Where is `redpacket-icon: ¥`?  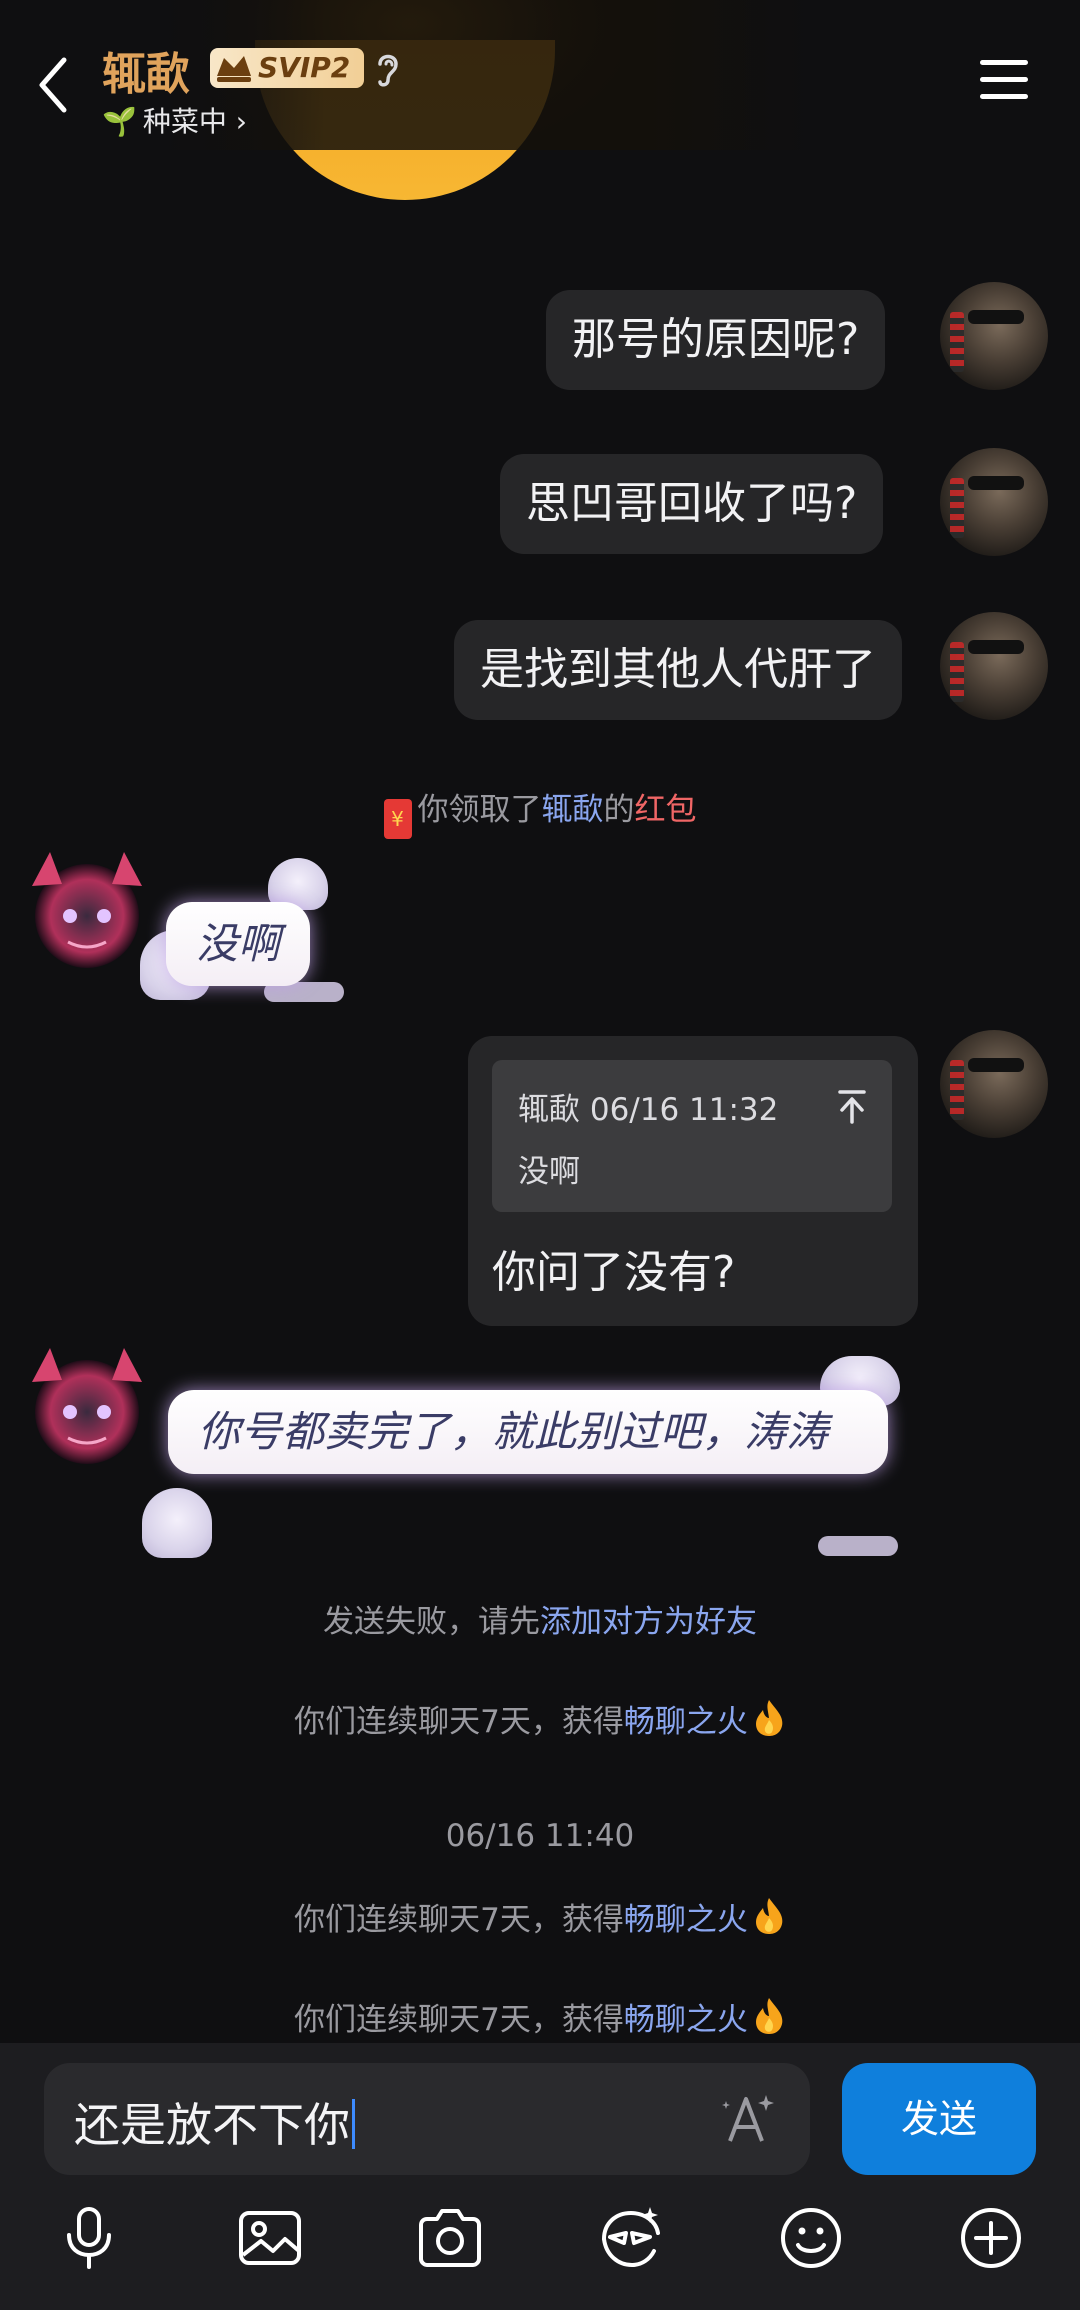 redpacket-icon: ¥ is located at coordinates (397, 819).